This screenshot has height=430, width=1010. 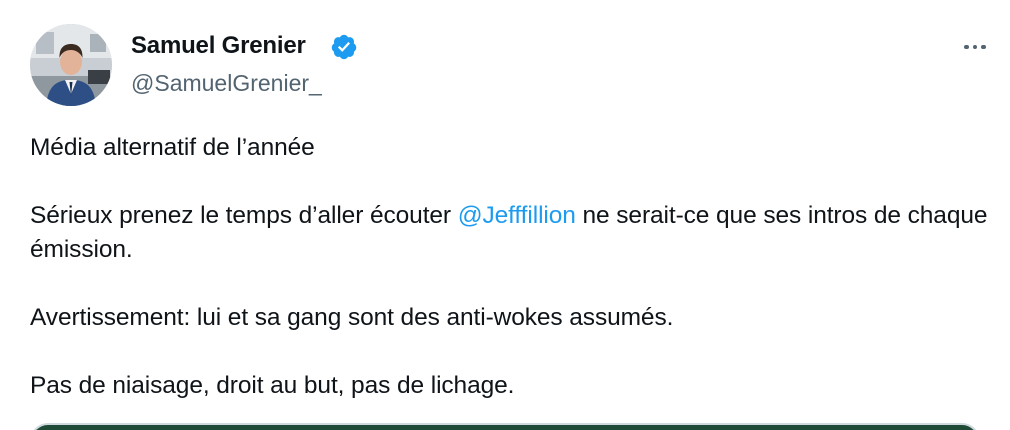 What do you see at coordinates (344, 47) in the screenshot?
I see `verified-badge-icon` at bounding box center [344, 47].